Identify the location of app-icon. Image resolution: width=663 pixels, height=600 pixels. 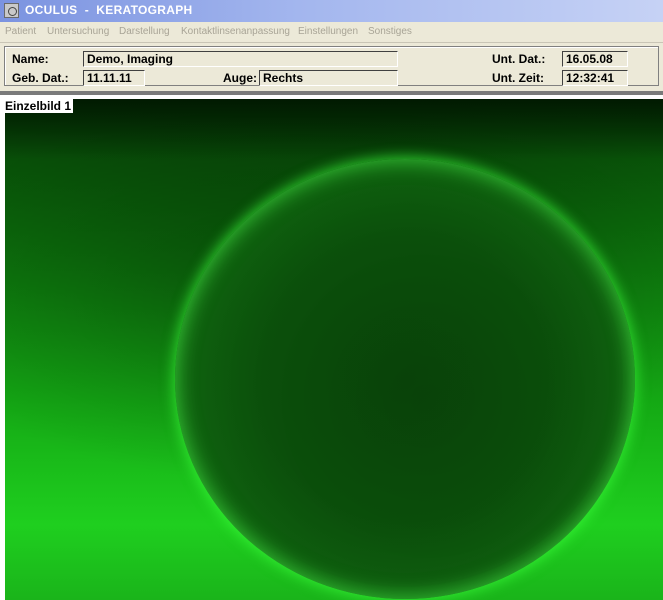
(11, 10).